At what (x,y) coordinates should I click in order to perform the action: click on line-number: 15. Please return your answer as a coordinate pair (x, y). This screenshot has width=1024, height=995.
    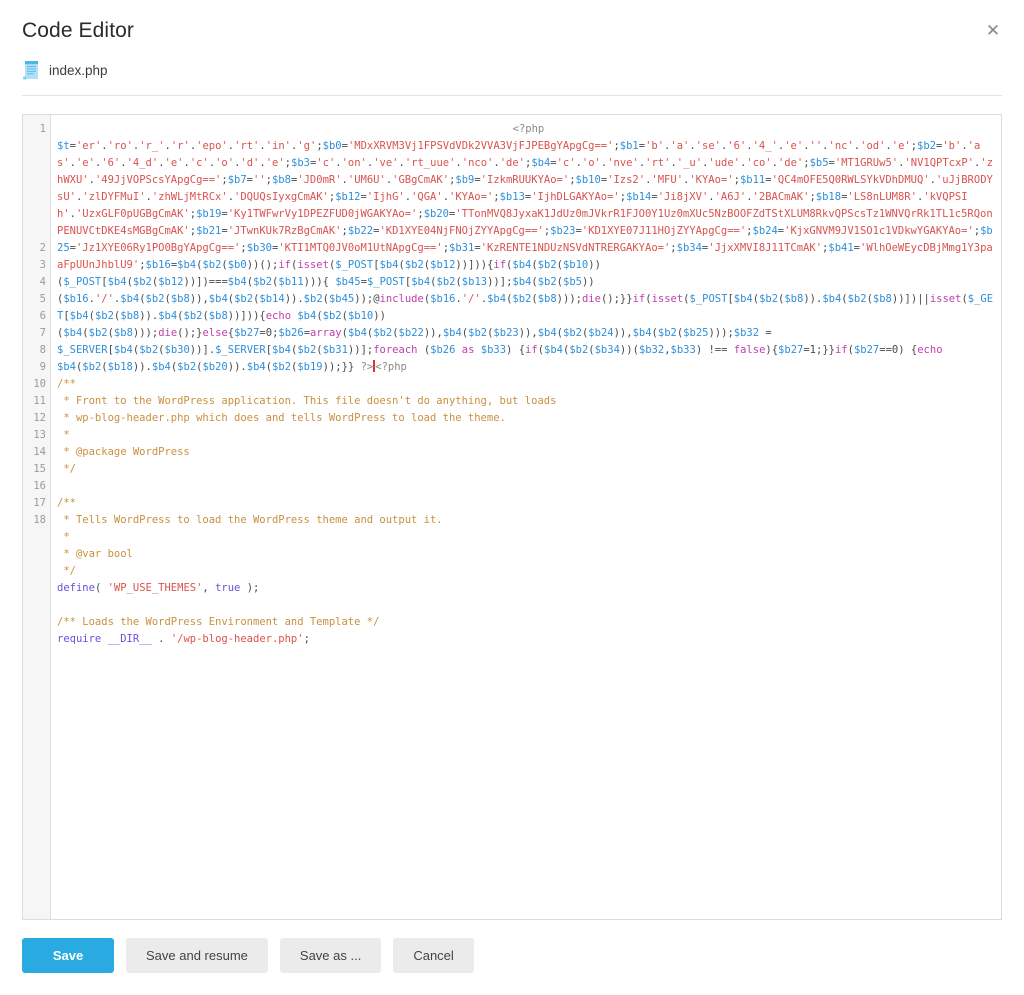
    Looking at the image, I should click on (39, 469).